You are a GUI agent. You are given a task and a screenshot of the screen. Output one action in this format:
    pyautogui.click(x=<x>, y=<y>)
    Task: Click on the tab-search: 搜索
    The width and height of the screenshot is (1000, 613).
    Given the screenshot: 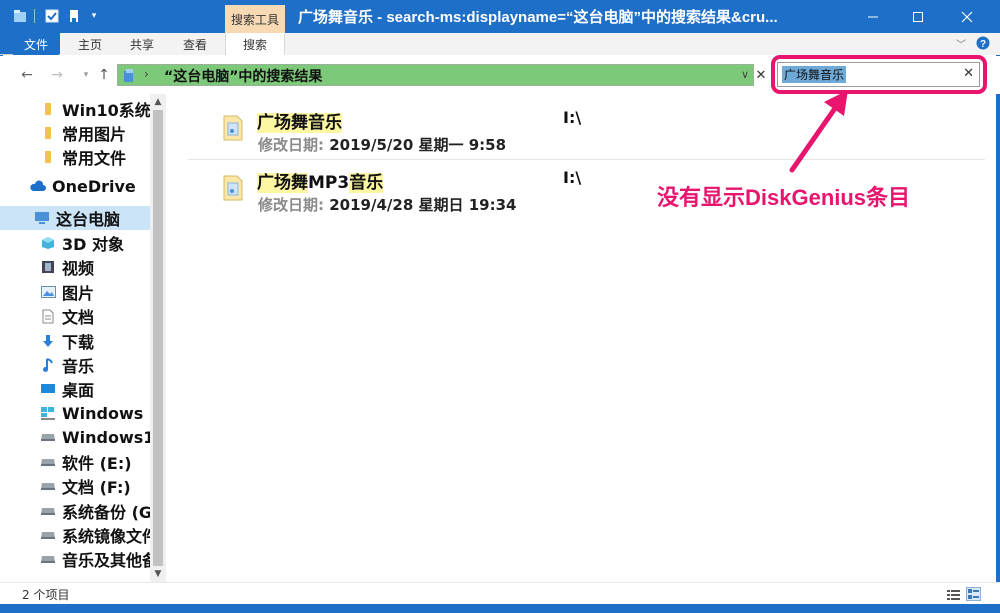 What is the action you would take?
    pyautogui.click(x=255, y=44)
    